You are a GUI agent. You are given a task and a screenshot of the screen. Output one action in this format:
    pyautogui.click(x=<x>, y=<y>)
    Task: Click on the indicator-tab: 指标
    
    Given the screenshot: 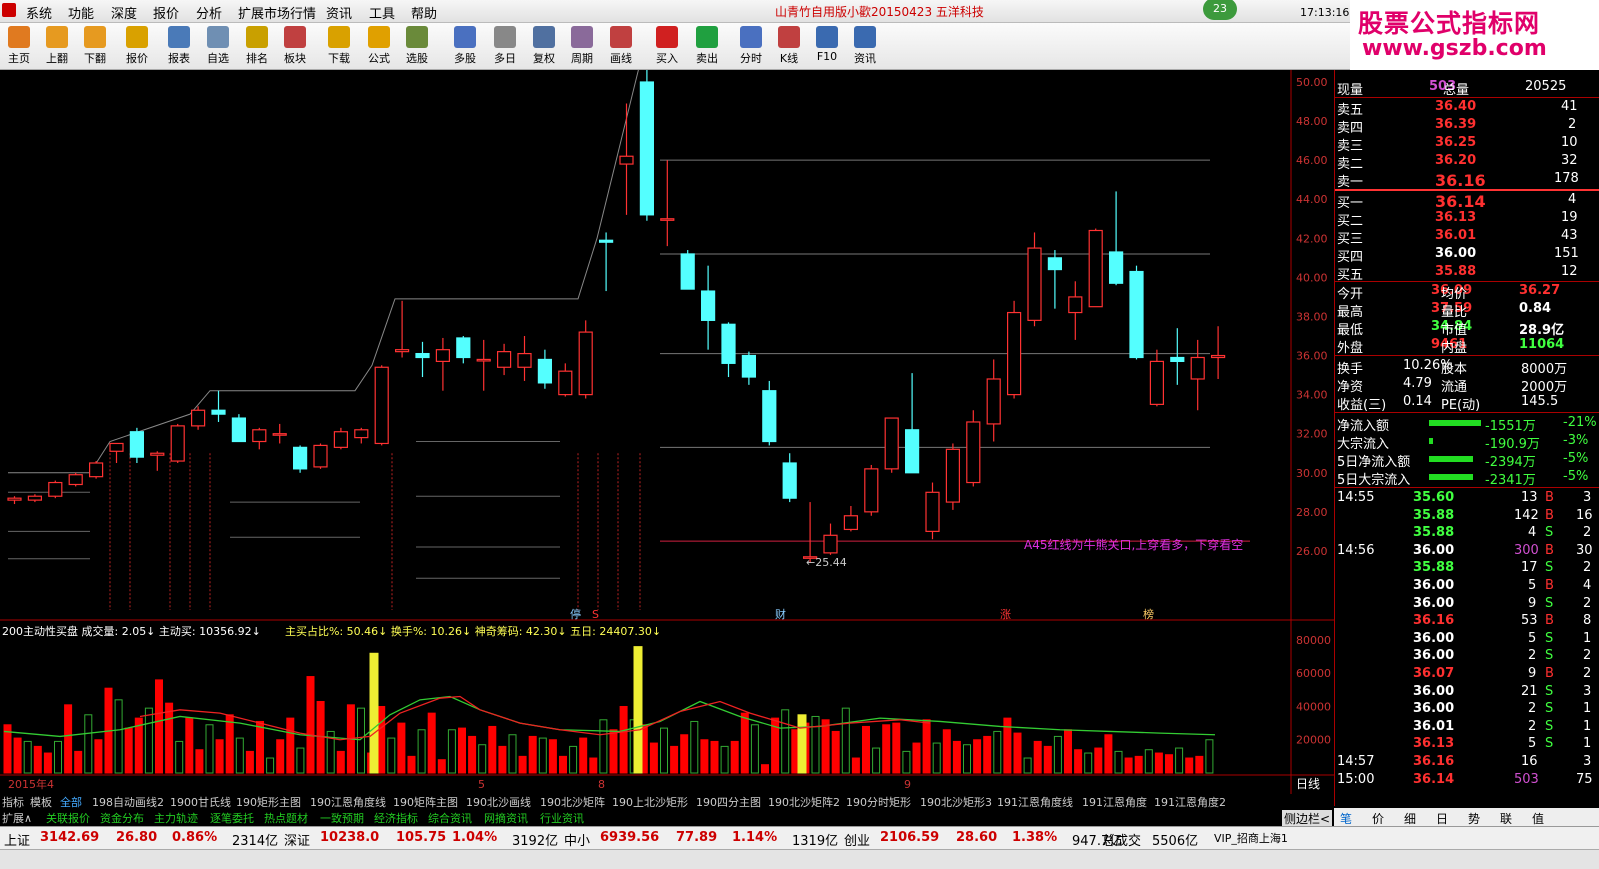 What is the action you would take?
    pyautogui.click(x=13, y=802)
    